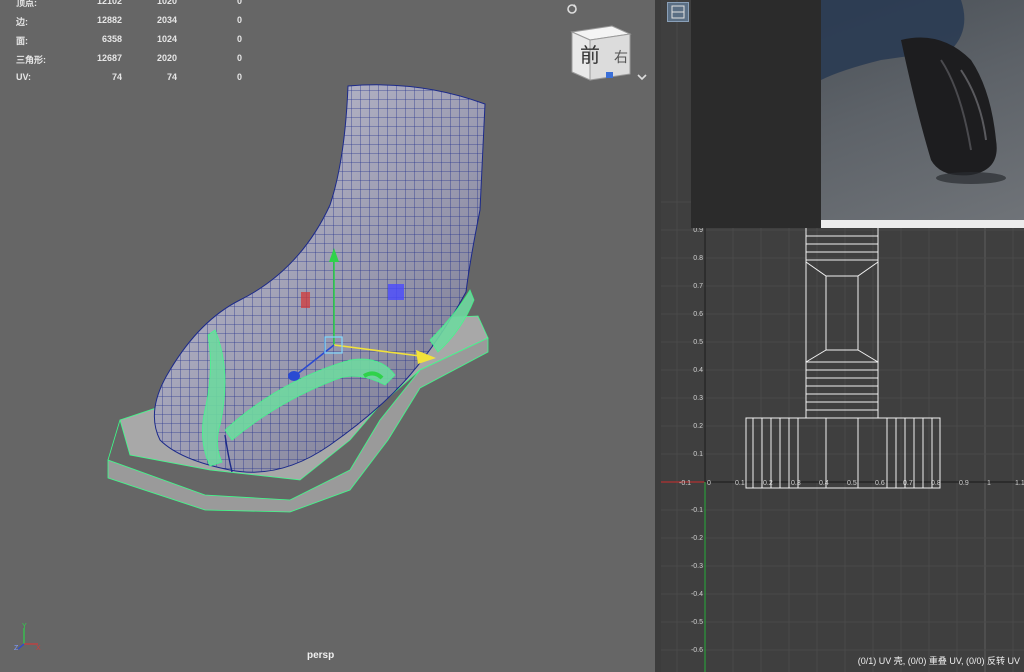 The image size is (1024, 672). I want to click on uv-status-bar: (0/1) UV 壳, (0/0) 重叠 UV, (0/0) 反转 UV, so click(938, 661).